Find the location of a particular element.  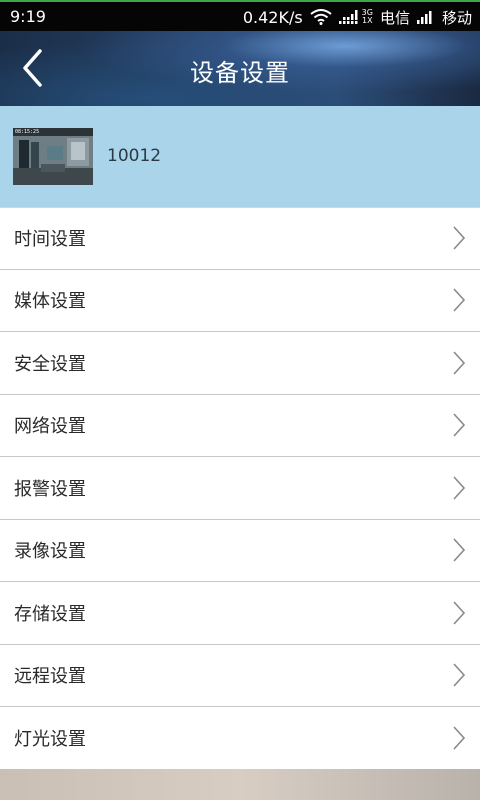

device-thumbnail: 08:15:25 is located at coordinates (53, 156).